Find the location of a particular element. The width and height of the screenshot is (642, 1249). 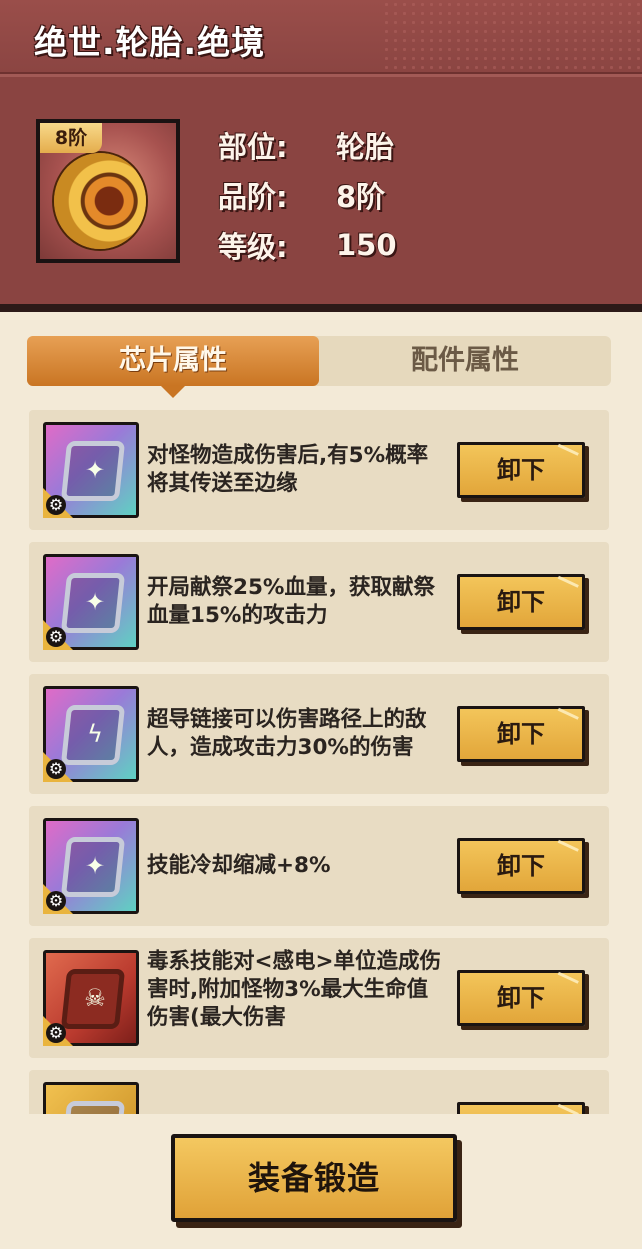

attr-value: 8阶 is located at coordinates (361, 197).